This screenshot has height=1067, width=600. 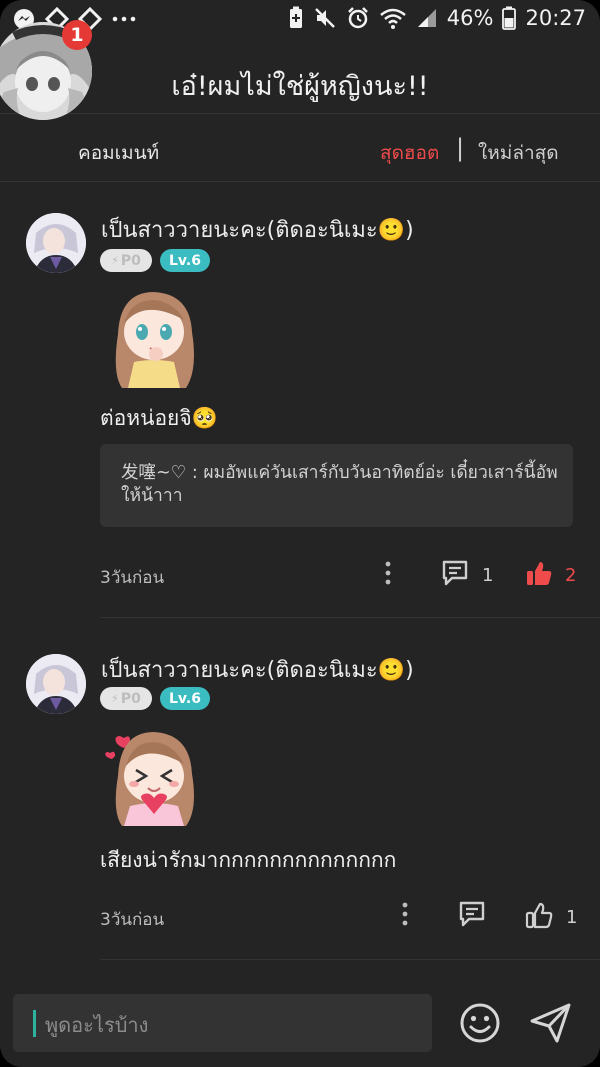 What do you see at coordinates (539, 575) in the screenshot?
I see `thumbs-up-filled-icon` at bounding box center [539, 575].